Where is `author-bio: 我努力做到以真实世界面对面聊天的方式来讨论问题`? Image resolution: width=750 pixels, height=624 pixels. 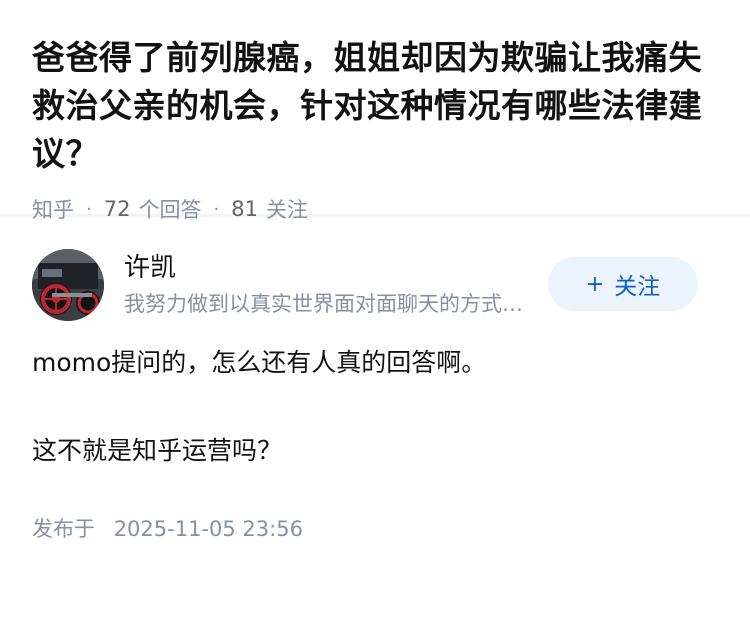
author-bio: 我努力做到以真实世界面对面聊天的方式来讨论问题 is located at coordinates (329, 304).